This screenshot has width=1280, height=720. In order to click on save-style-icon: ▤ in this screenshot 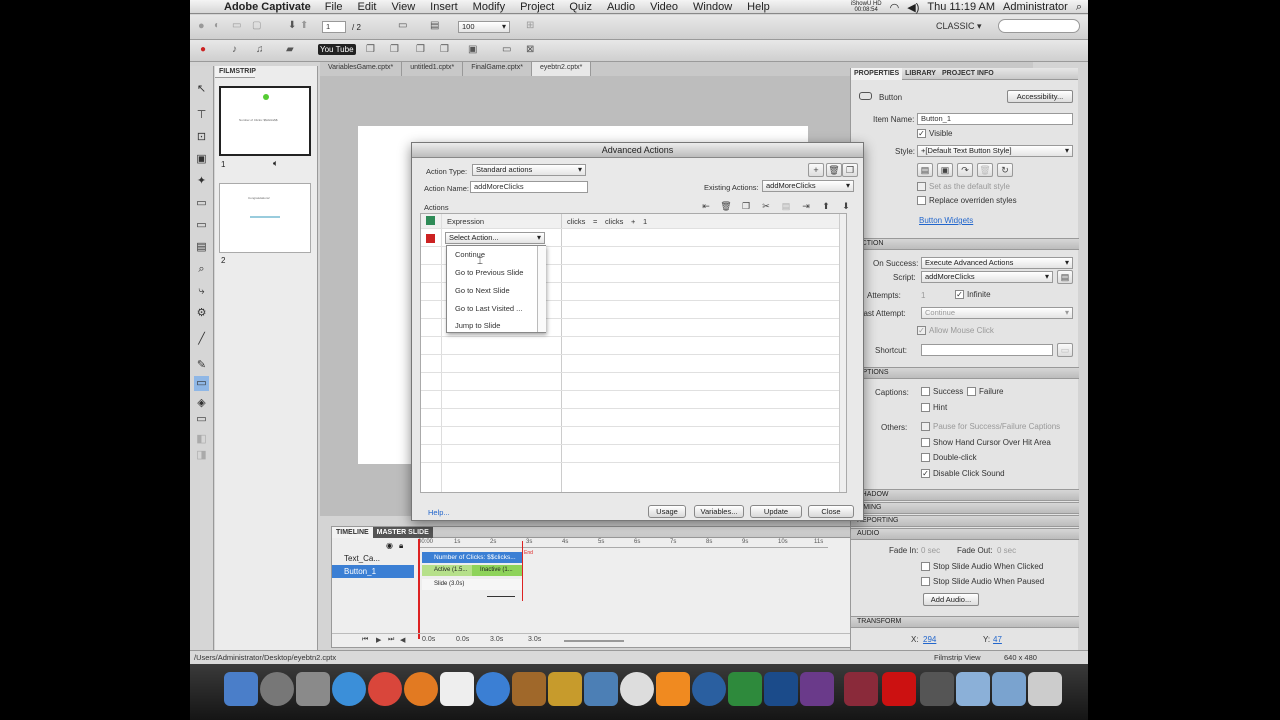, I will do `click(925, 170)`.